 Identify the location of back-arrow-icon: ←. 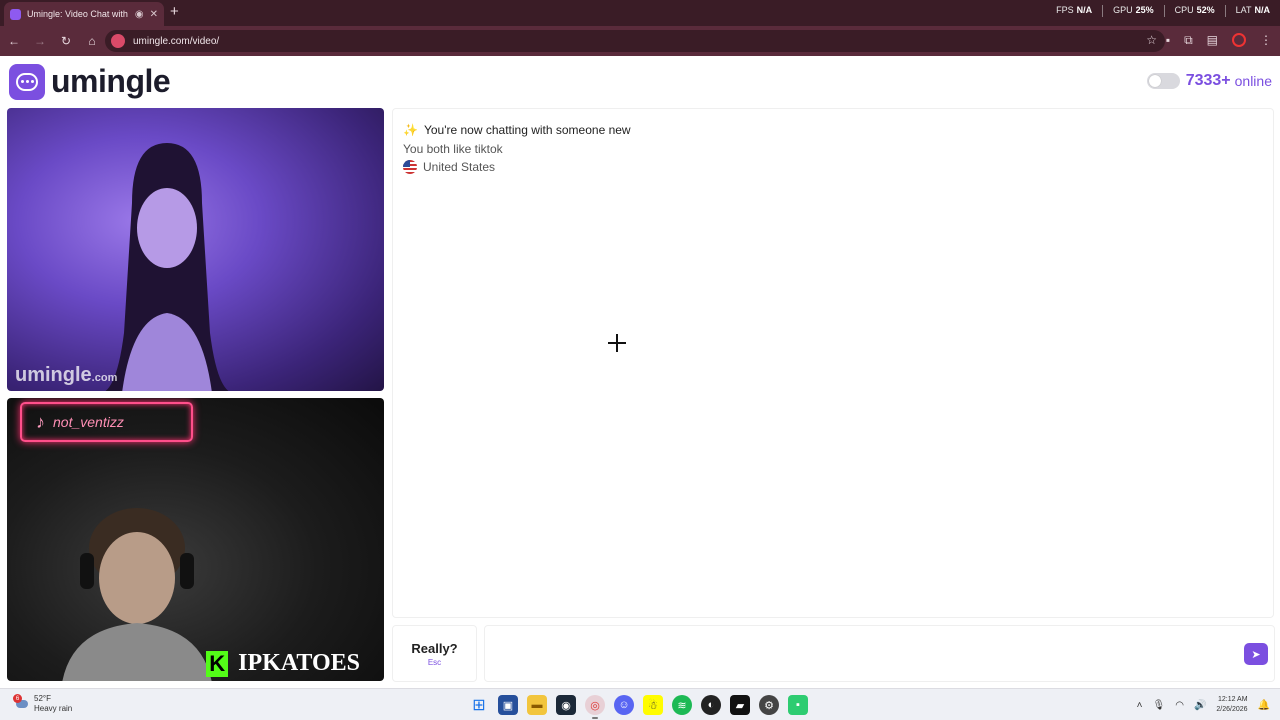
(14, 41).